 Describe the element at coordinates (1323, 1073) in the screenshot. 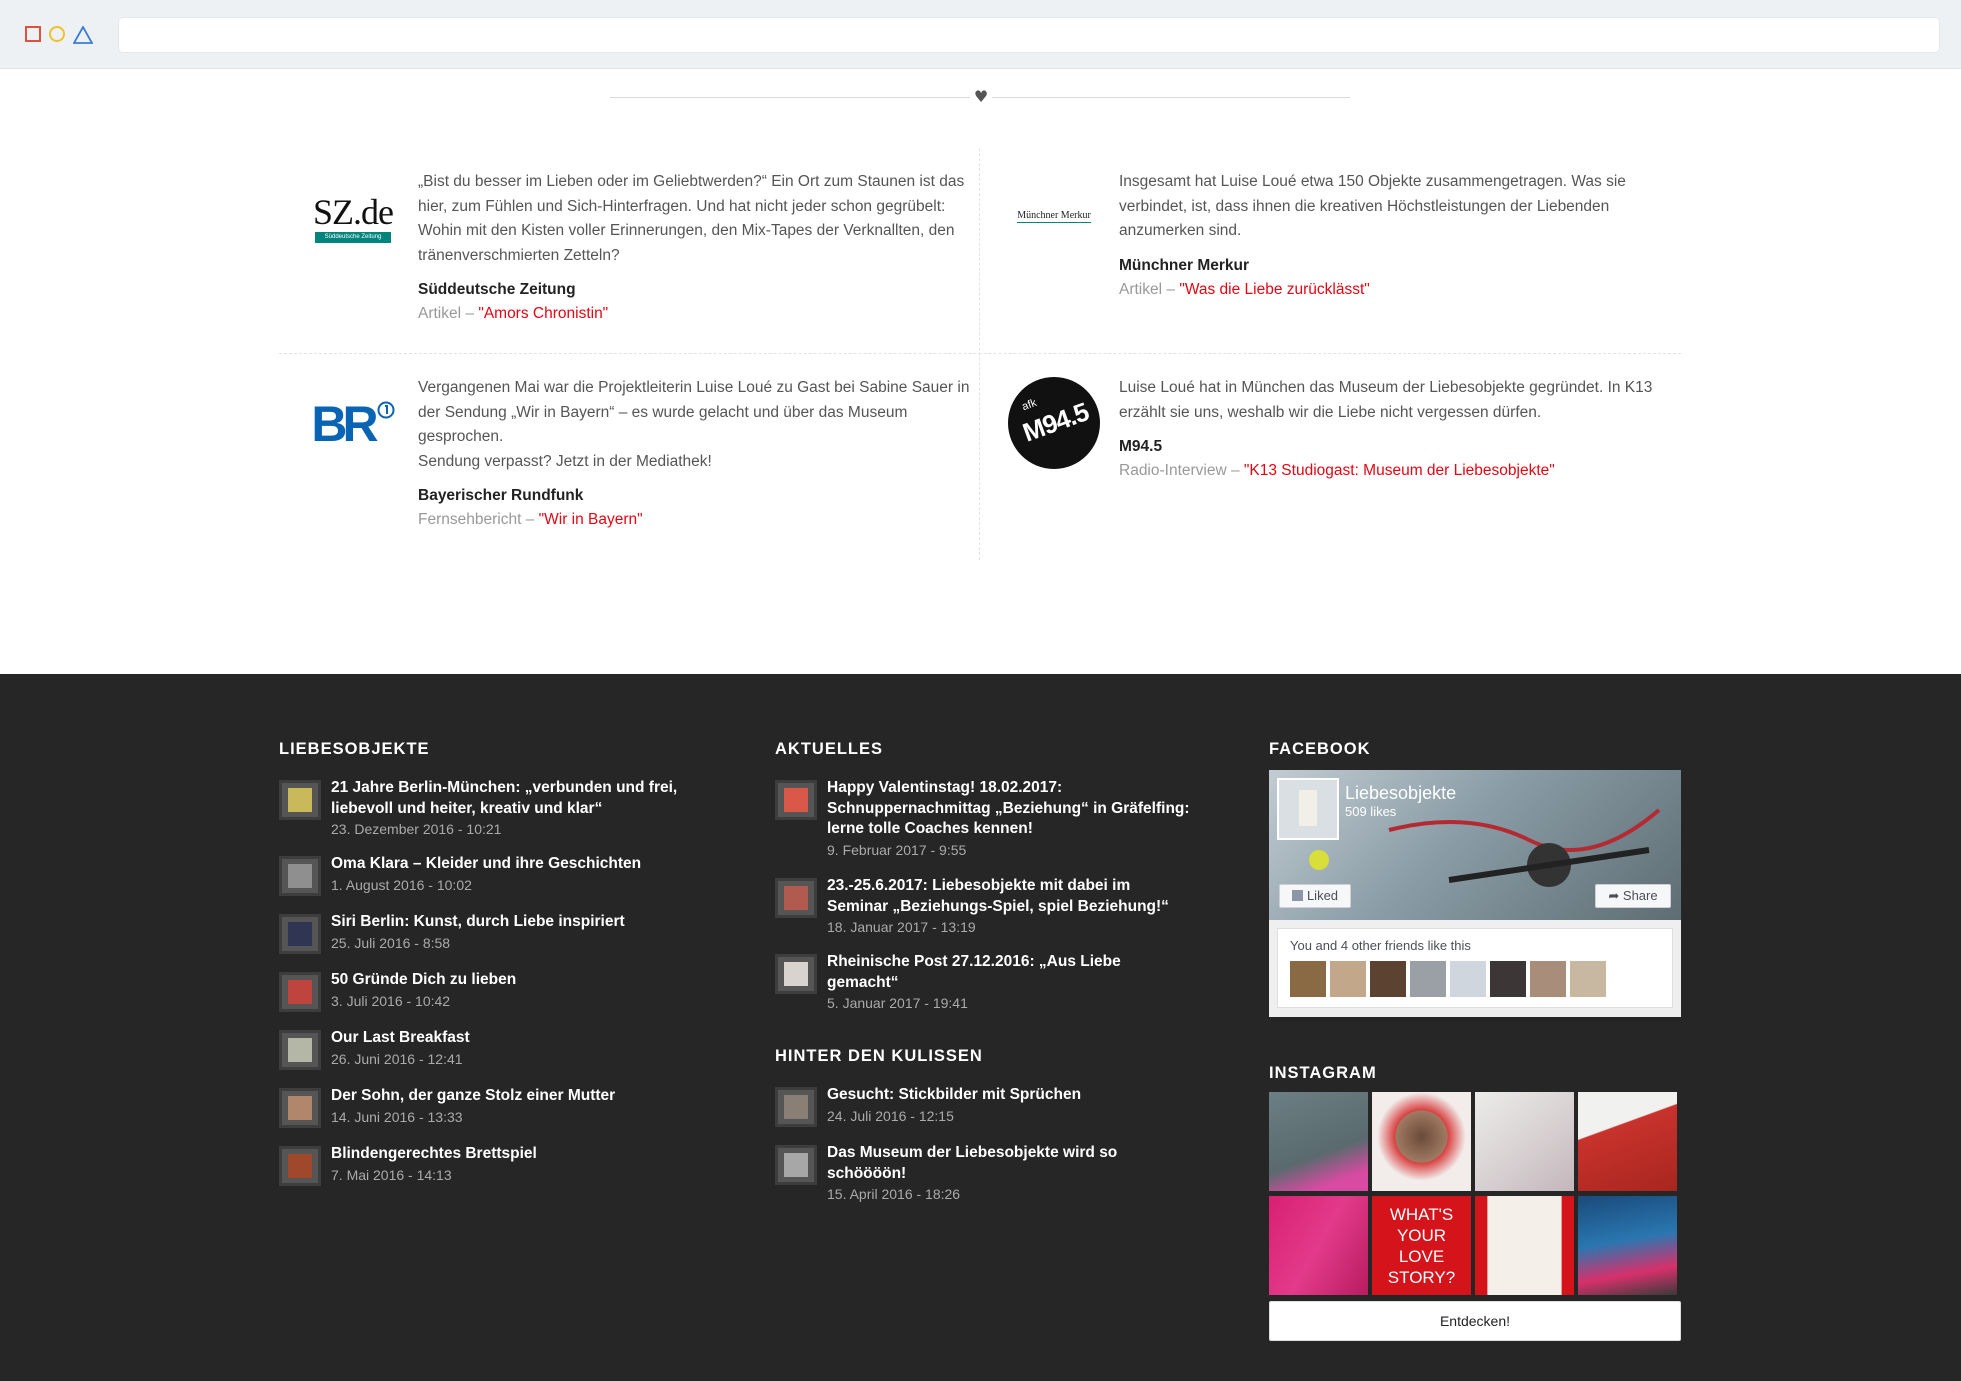

I see `footer-heading-instagram: INSTAGRAM` at that location.